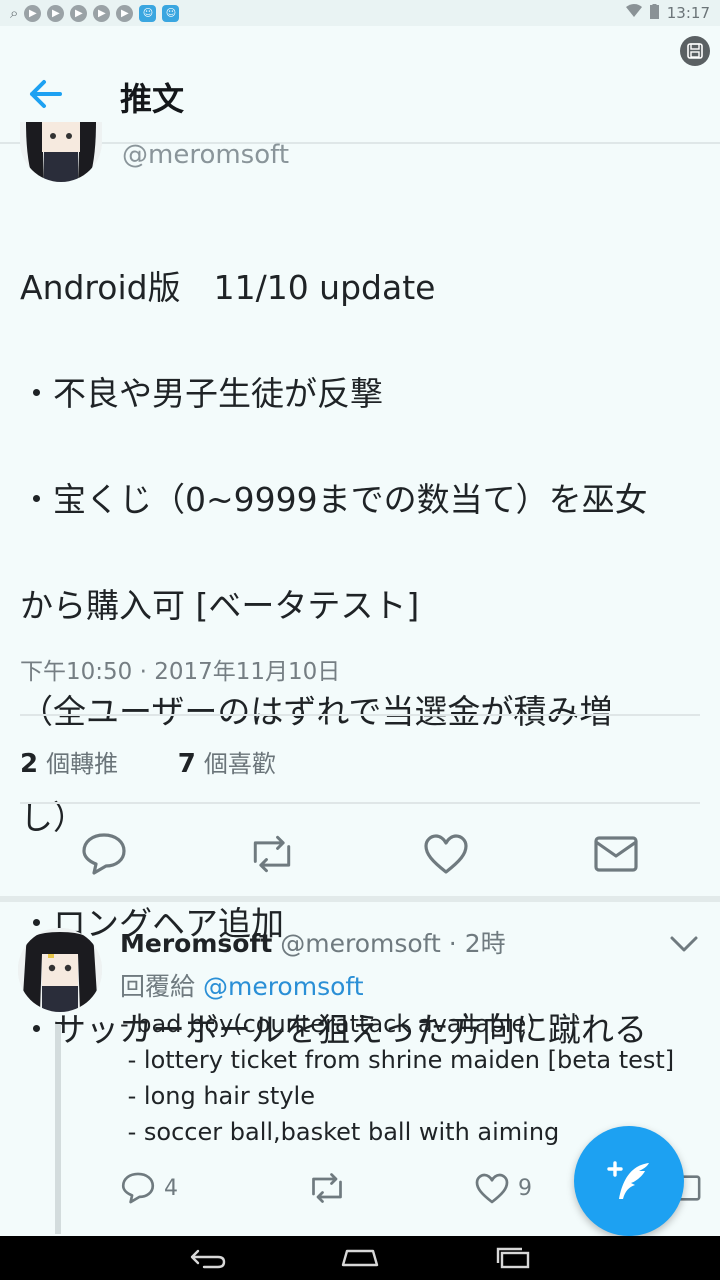  I want to click on nav-home-button, so click(360, 1258).